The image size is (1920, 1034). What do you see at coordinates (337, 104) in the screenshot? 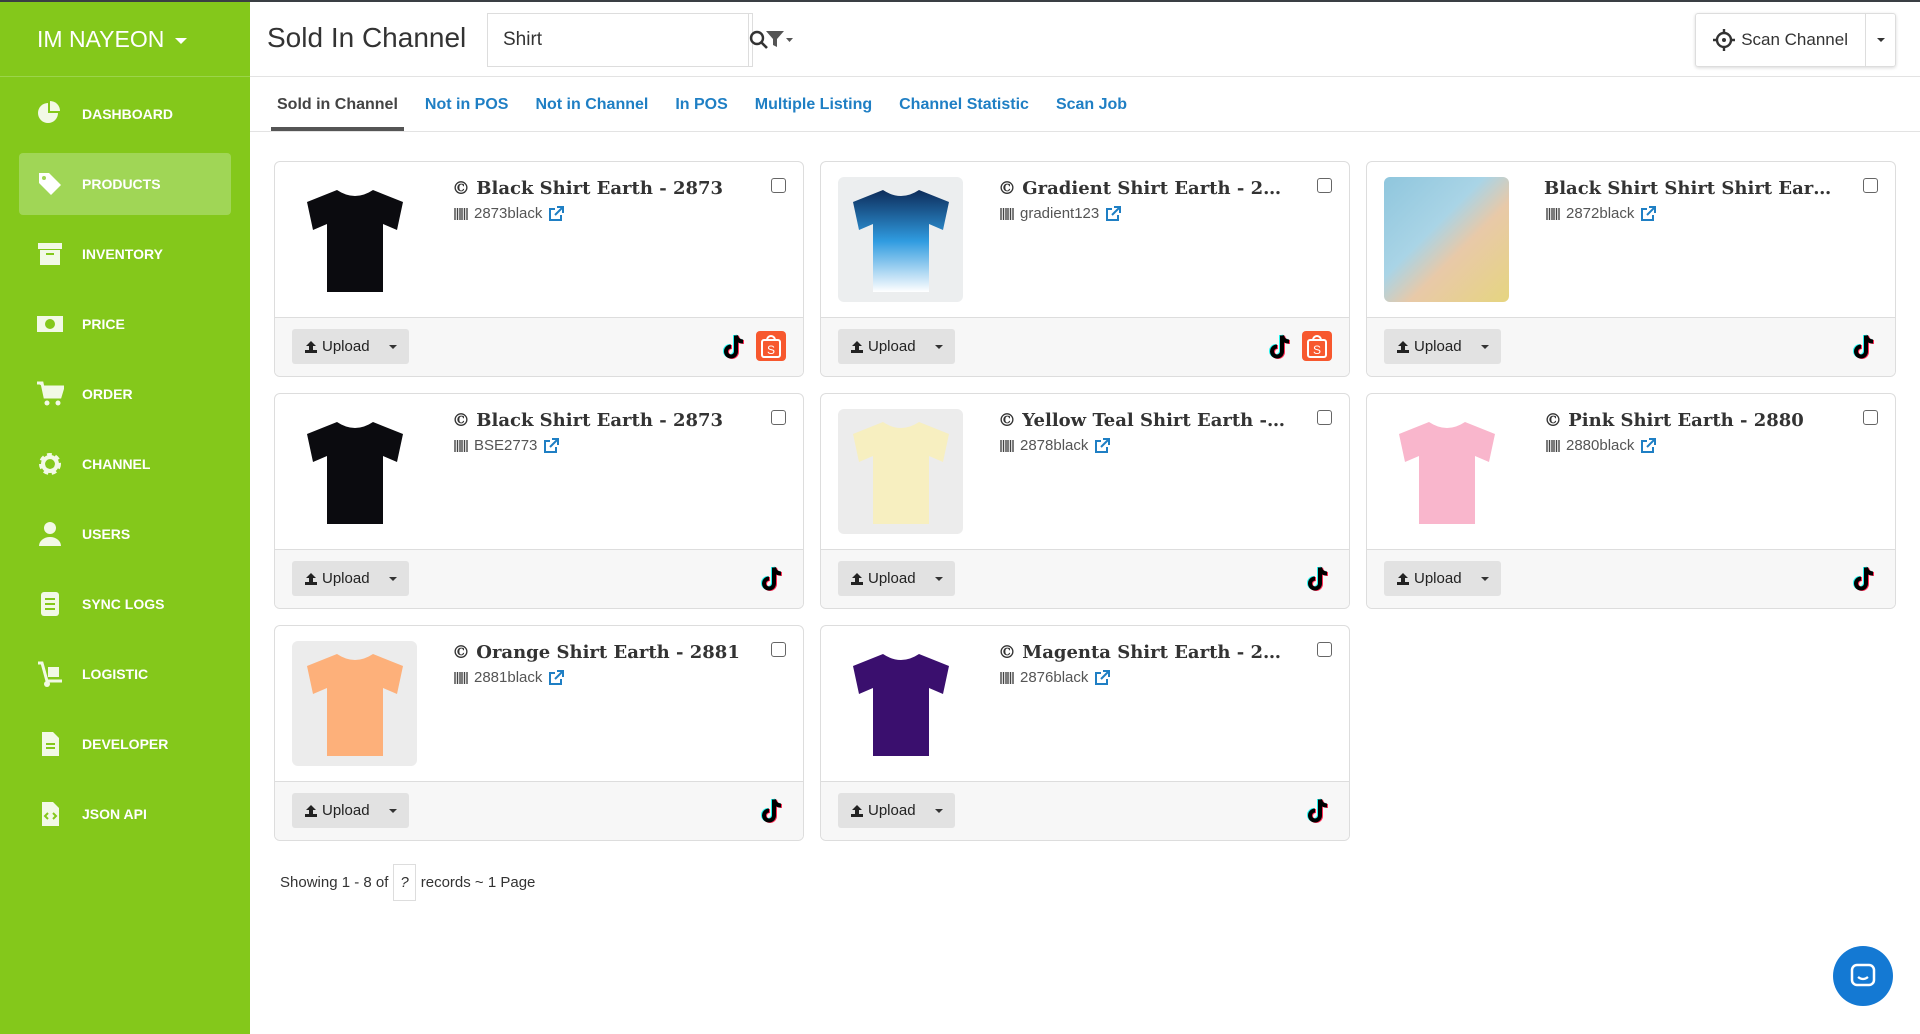
I see `tab-sold-in-channel: Sold in Channel` at bounding box center [337, 104].